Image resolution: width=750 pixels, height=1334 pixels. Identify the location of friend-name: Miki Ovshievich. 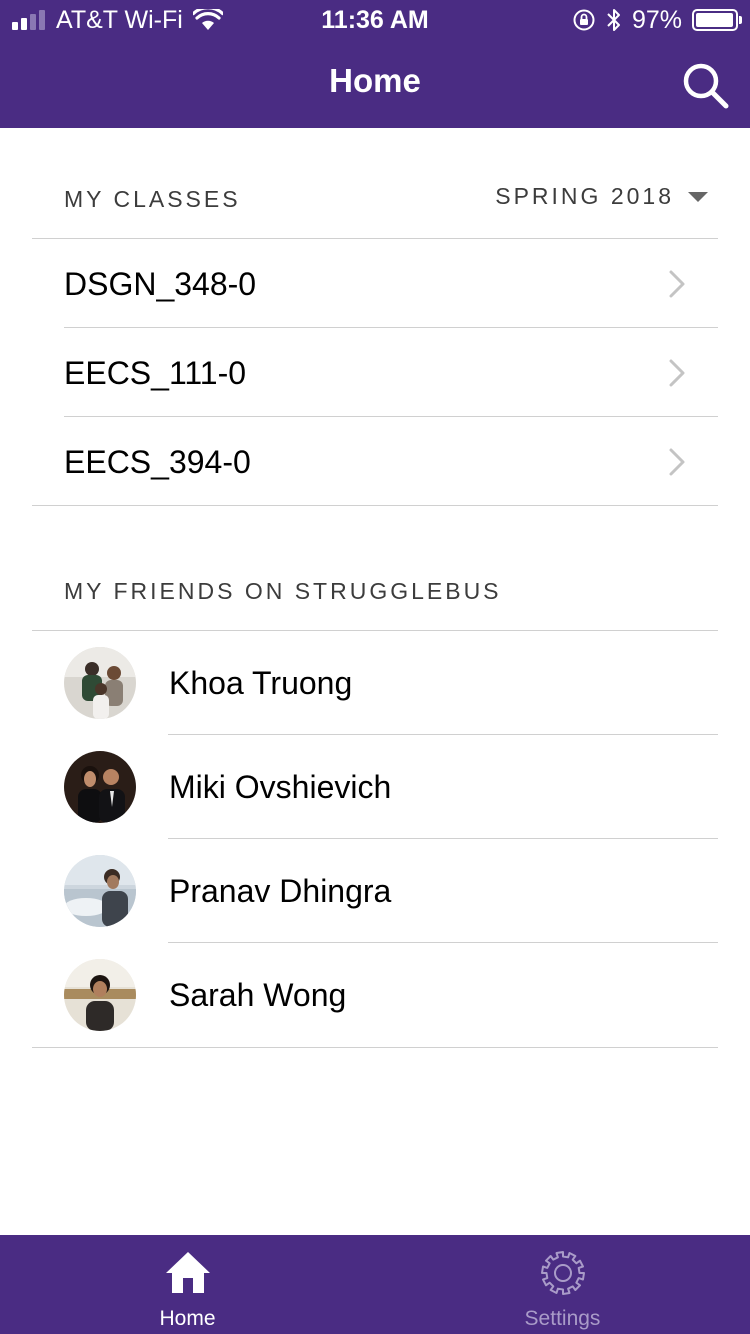
(280, 787).